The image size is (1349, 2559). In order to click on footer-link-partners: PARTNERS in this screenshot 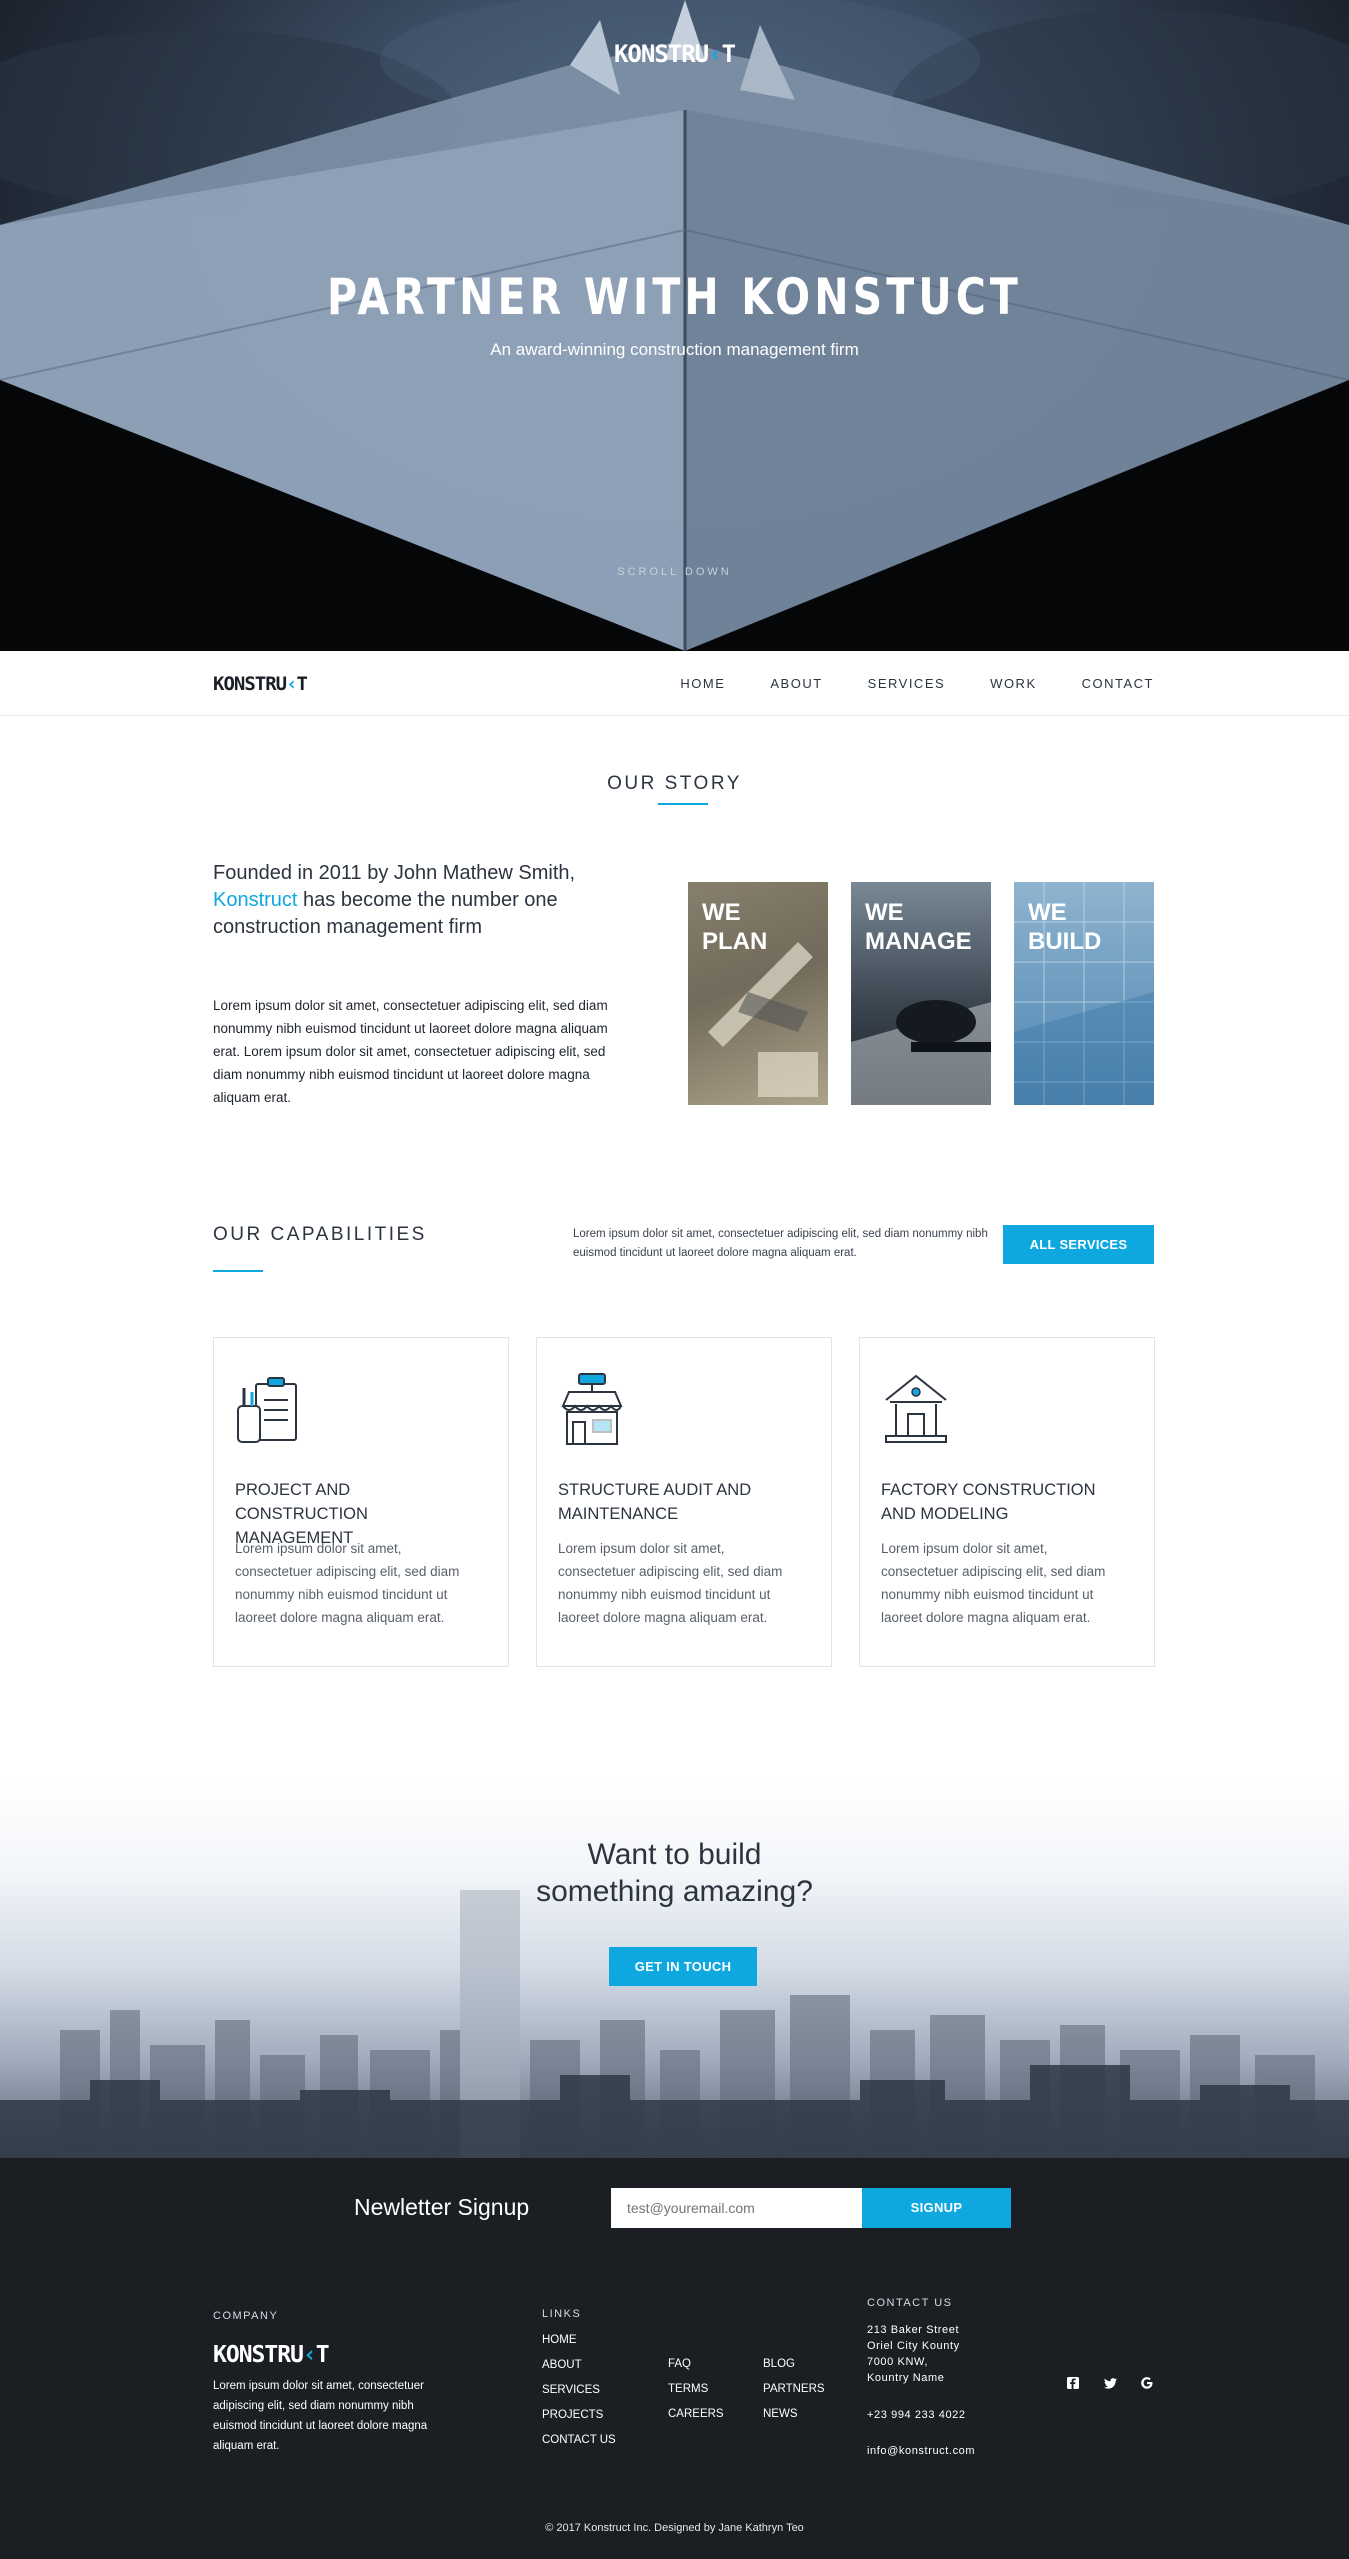, I will do `click(794, 2389)`.